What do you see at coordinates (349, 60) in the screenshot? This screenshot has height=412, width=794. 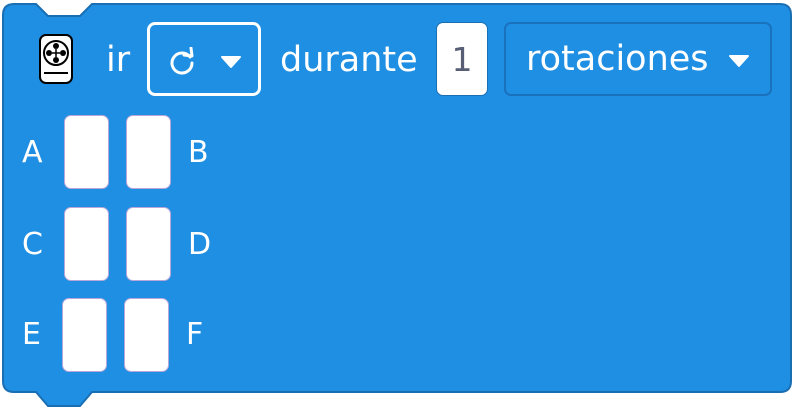 I see `during-label: durante` at bounding box center [349, 60].